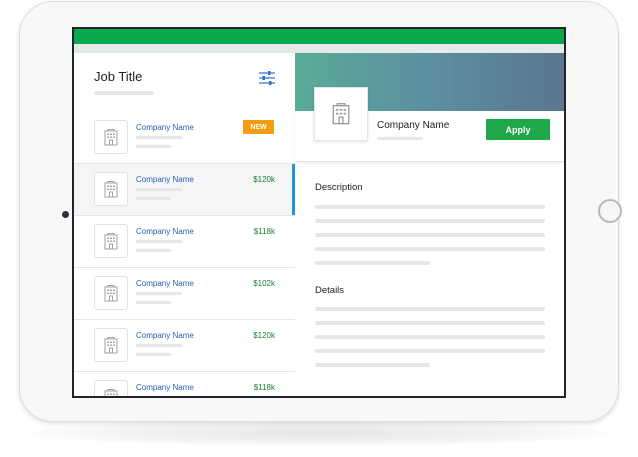 The image size is (638, 457). Describe the element at coordinates (118, 76) in the screenshot. I see `job-title: Job Title` at that location.